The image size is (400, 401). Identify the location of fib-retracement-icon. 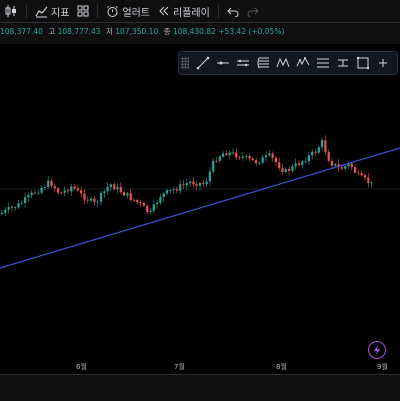
(263, 63).